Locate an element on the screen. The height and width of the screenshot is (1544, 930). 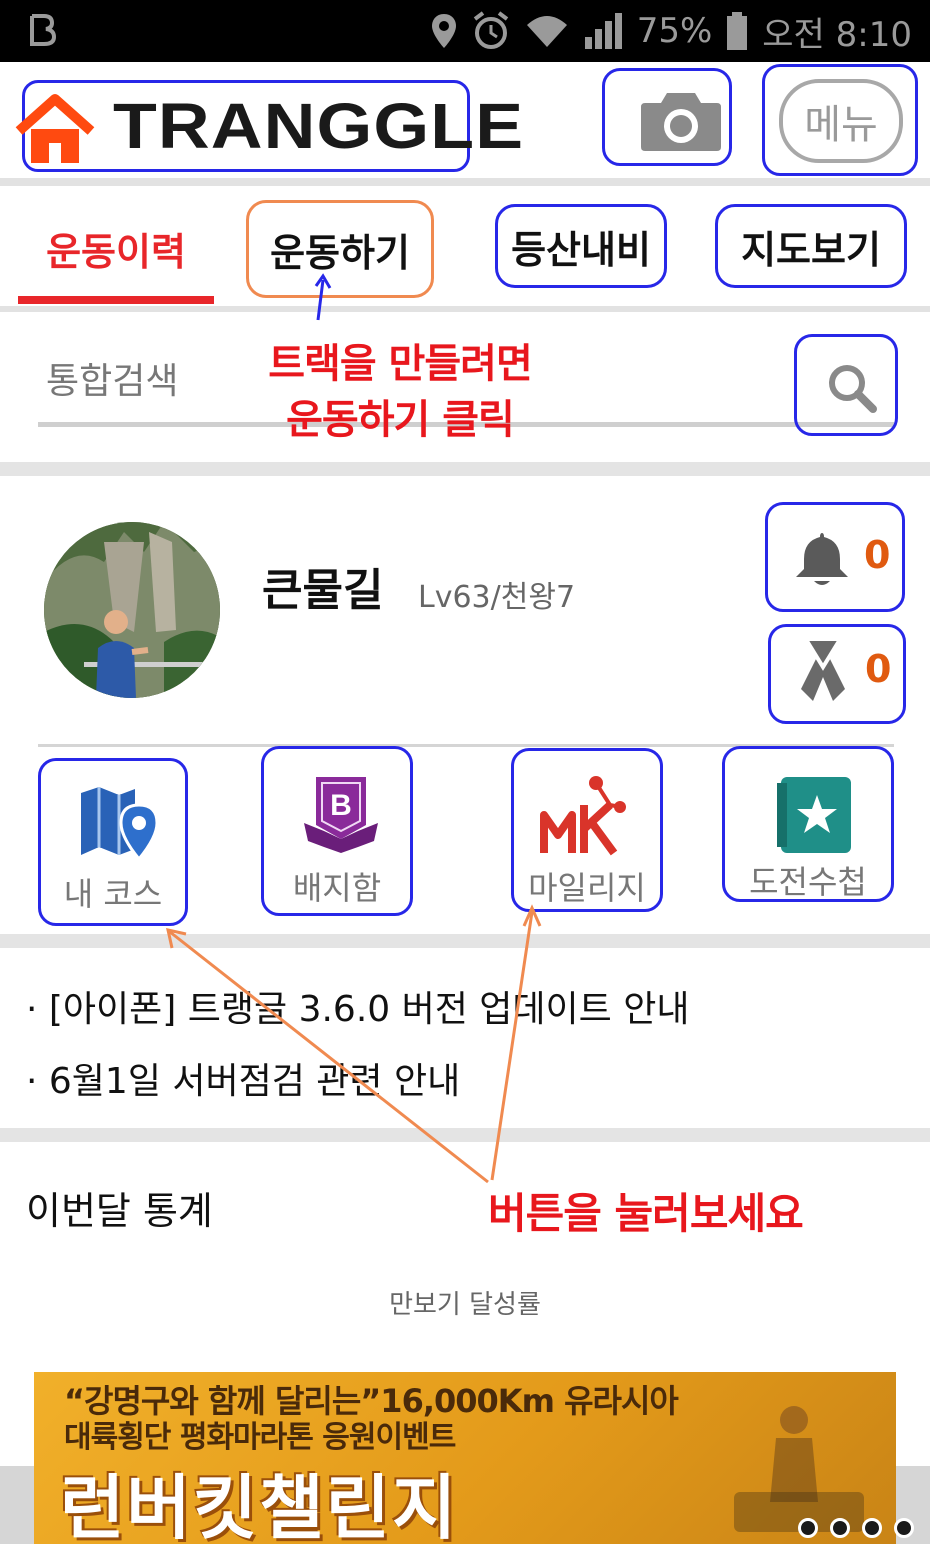
active-tab-indicator is located at coordinates (116, 300).